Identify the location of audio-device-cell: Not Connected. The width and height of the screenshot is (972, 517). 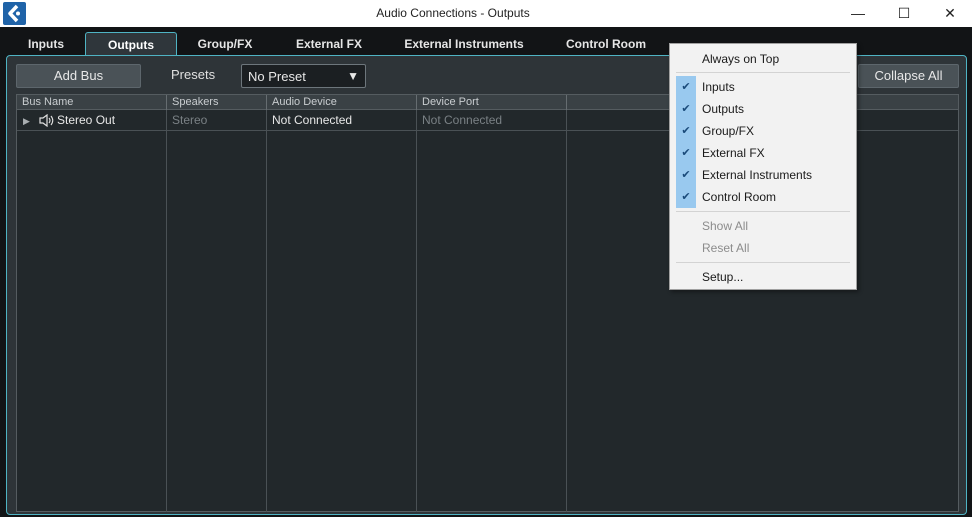
(342, 121).